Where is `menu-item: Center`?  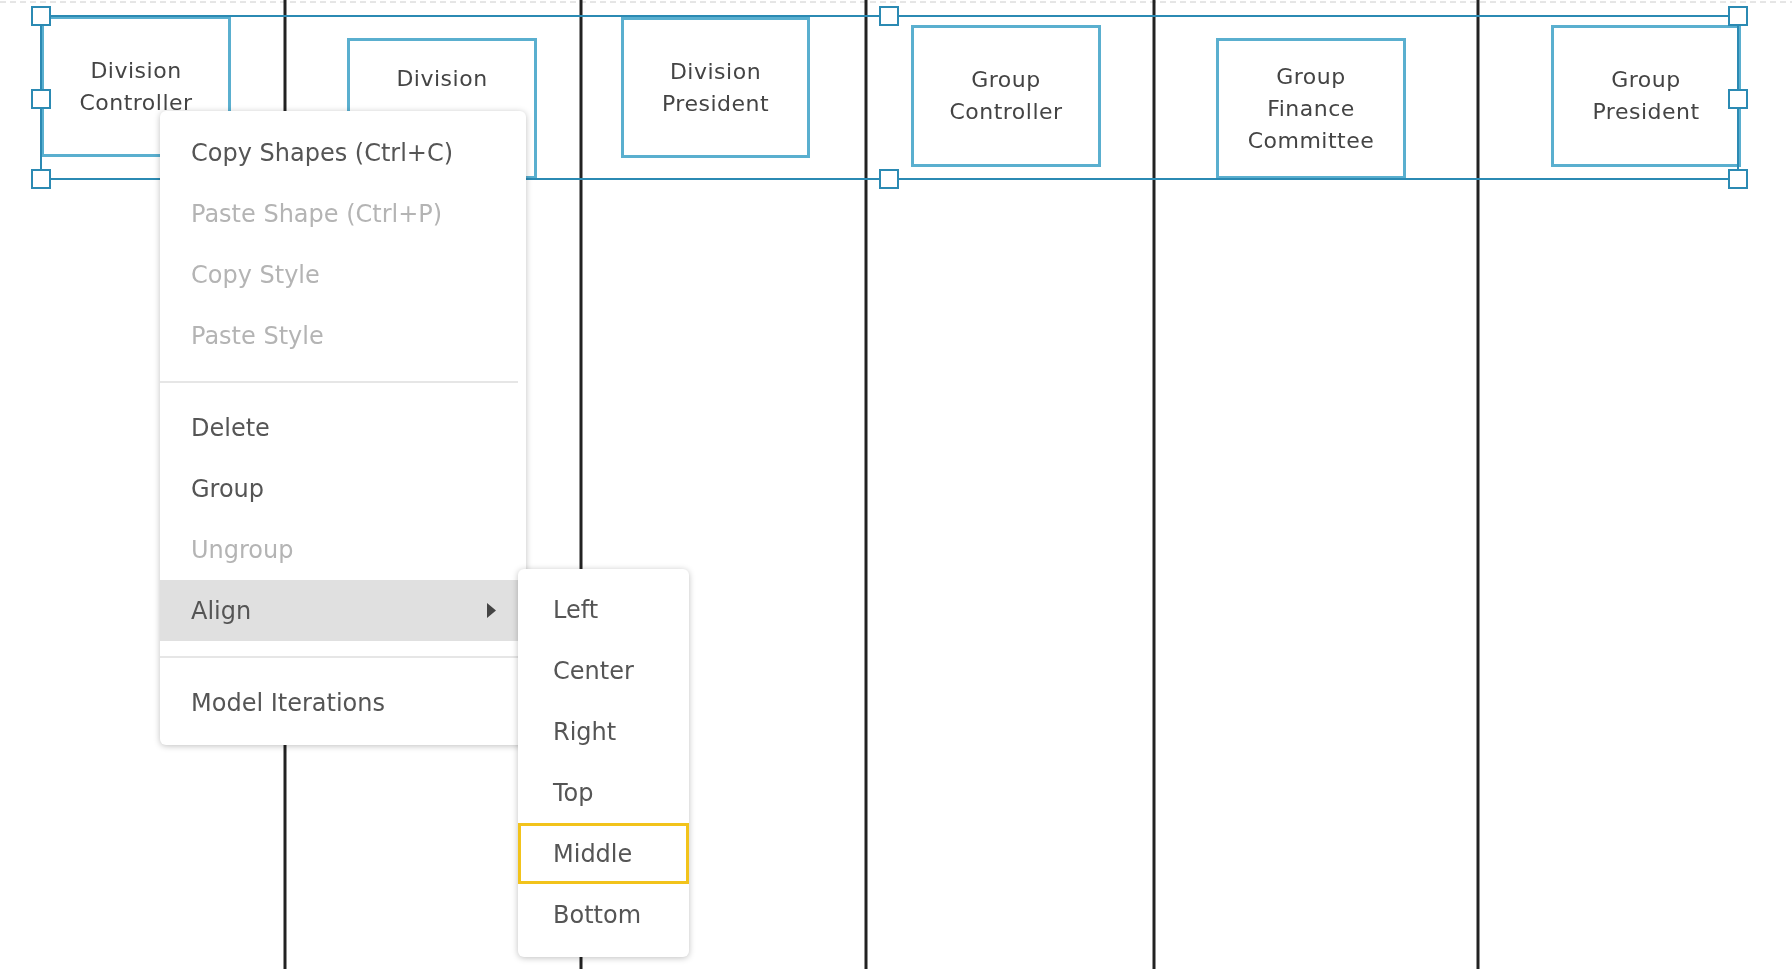
menu-item: Center is located at coordinates (603, 670).